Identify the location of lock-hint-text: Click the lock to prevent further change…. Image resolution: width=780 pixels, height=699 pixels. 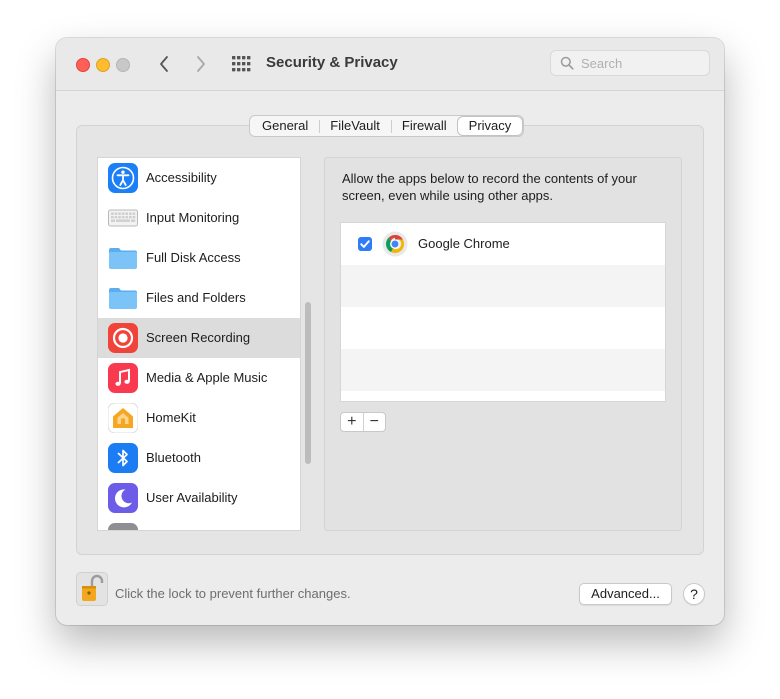
(233, 593).